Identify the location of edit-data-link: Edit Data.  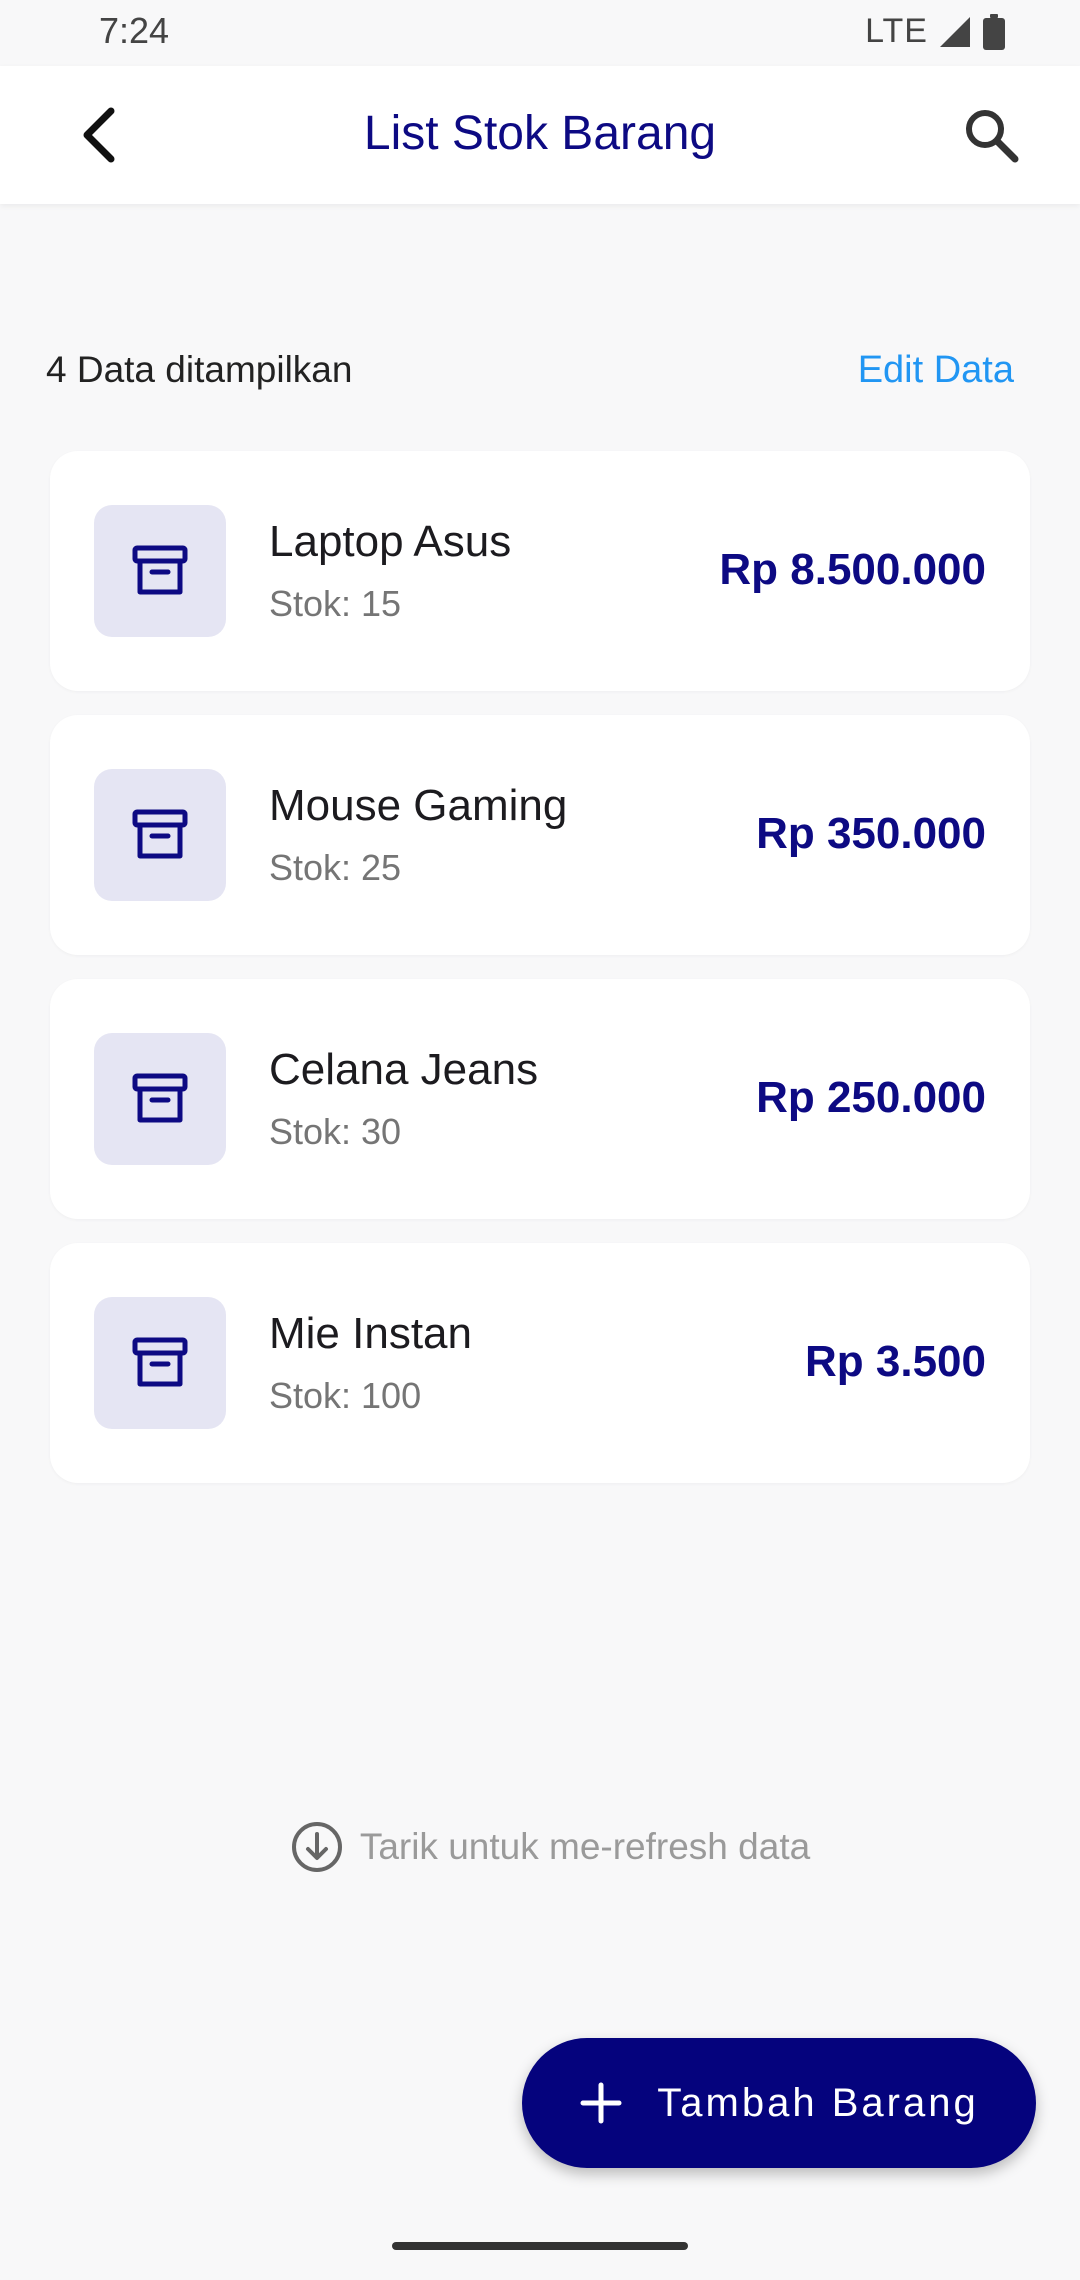
(936, 370).